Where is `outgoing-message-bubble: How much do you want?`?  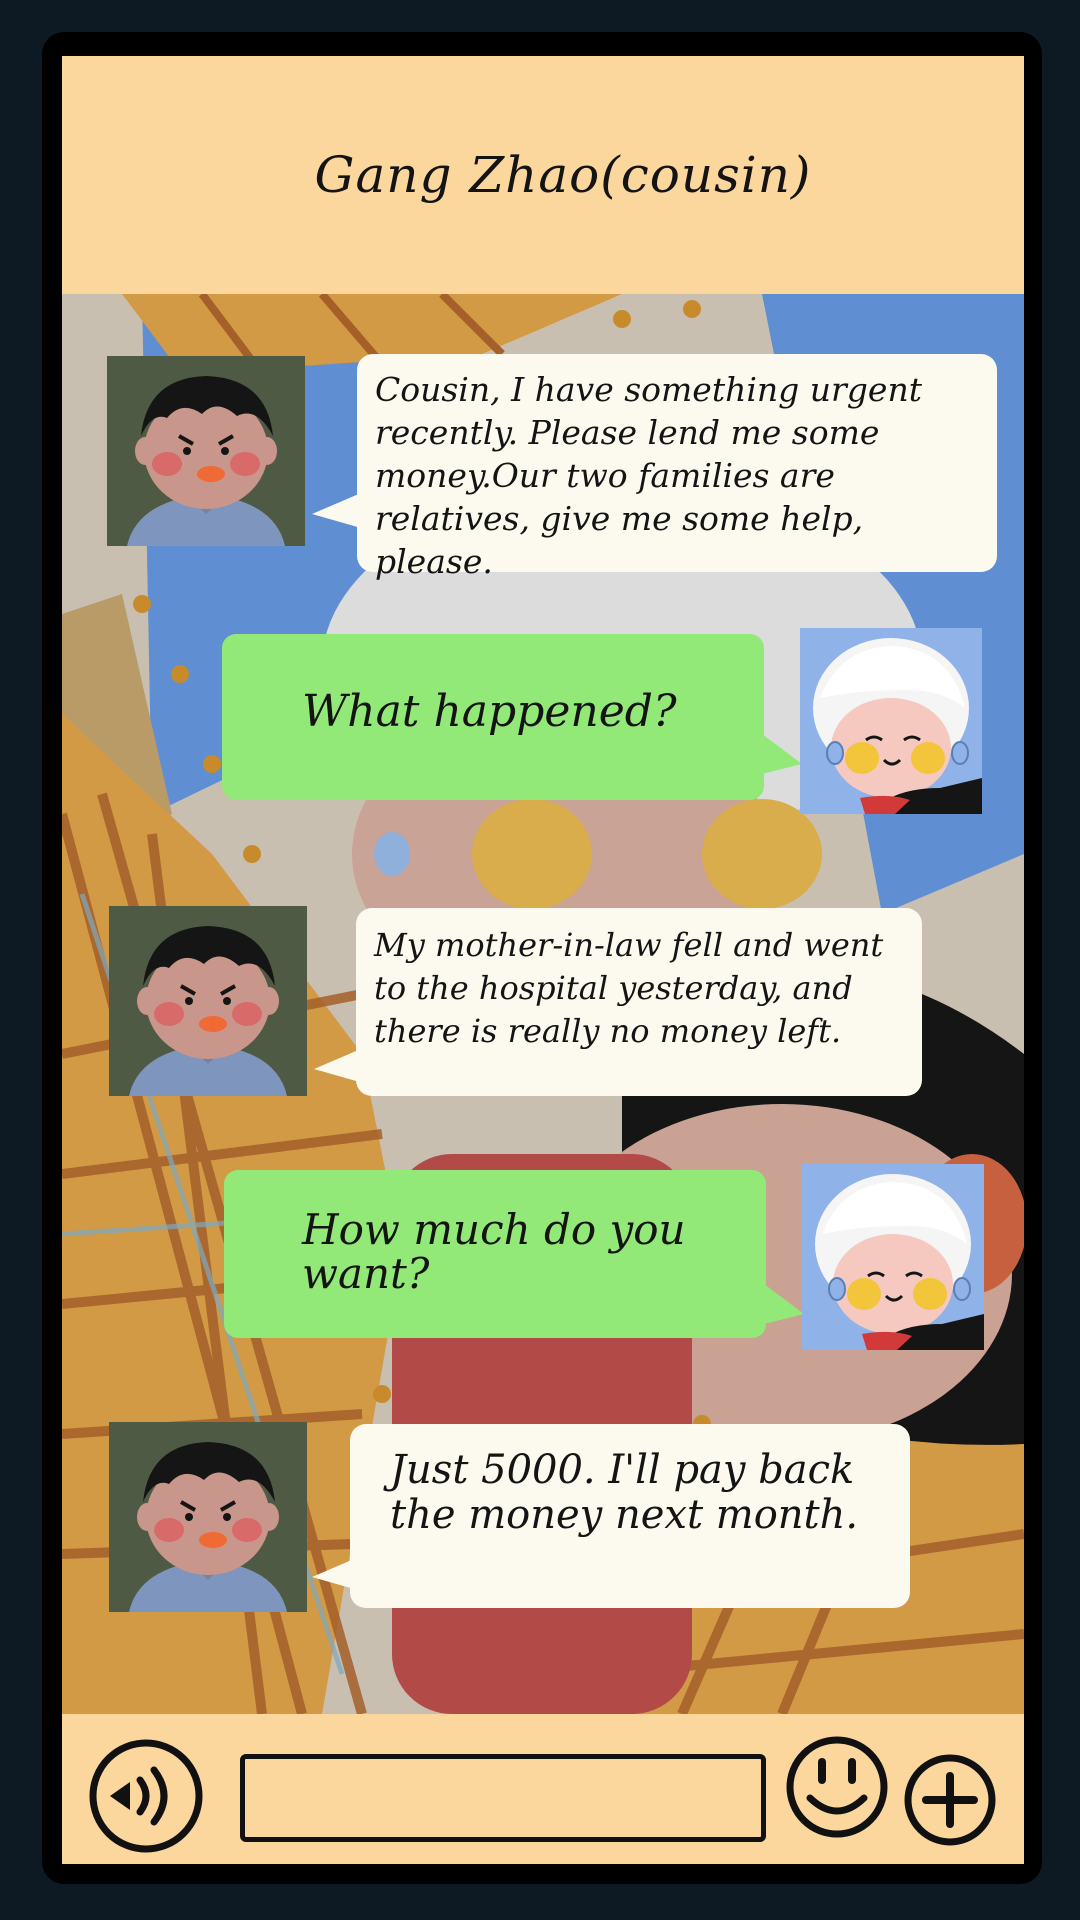 outgoing-message-bubble: How much do you want? is located at coordinates (495, 1254).